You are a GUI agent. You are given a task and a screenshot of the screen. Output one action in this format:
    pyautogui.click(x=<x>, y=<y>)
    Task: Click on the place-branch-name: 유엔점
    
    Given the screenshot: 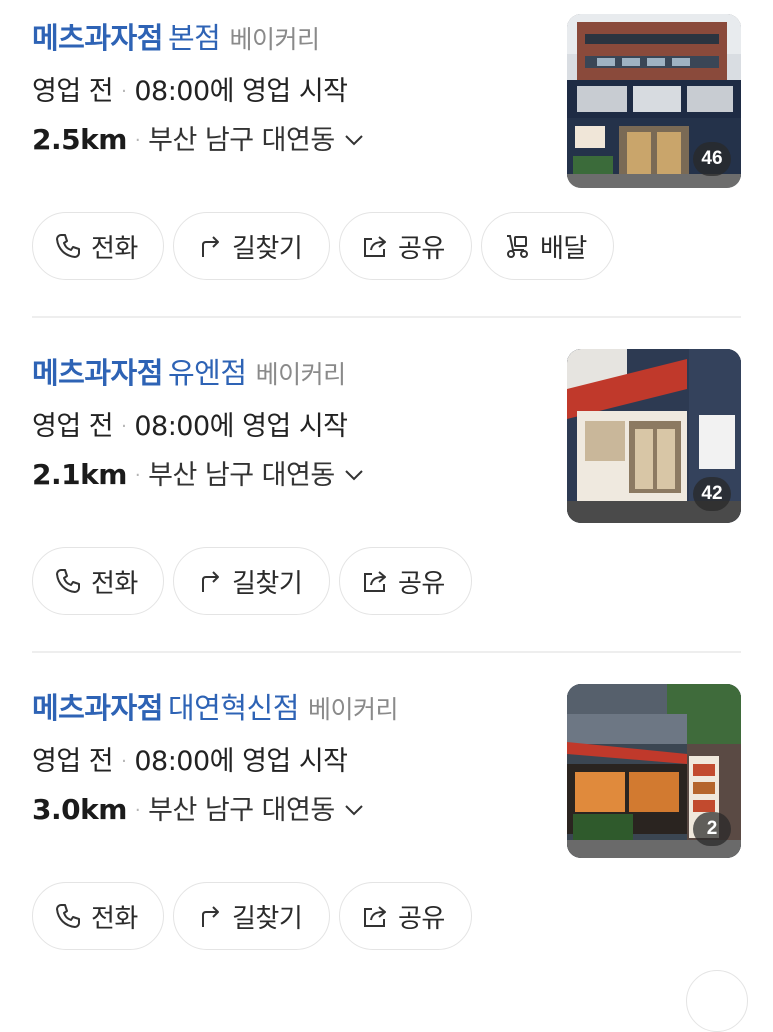 What is the action you would take?
    pyautogui.click(x=207, y=373)
    